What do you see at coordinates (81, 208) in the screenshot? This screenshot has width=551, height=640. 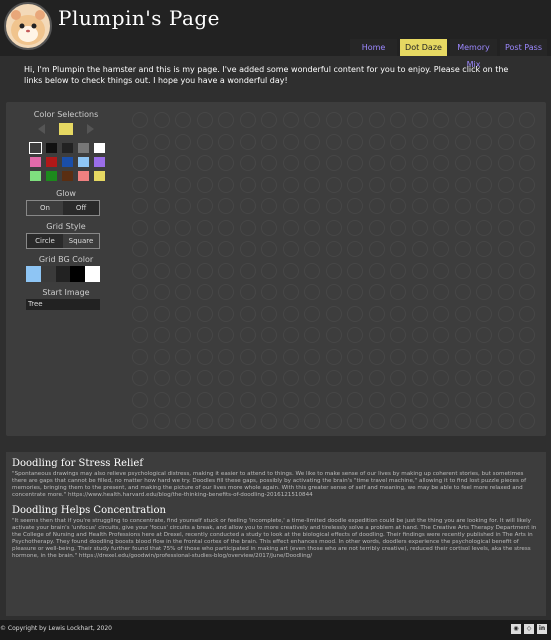 I see `glow-off-button: Off` at bounding box center [81, 208].